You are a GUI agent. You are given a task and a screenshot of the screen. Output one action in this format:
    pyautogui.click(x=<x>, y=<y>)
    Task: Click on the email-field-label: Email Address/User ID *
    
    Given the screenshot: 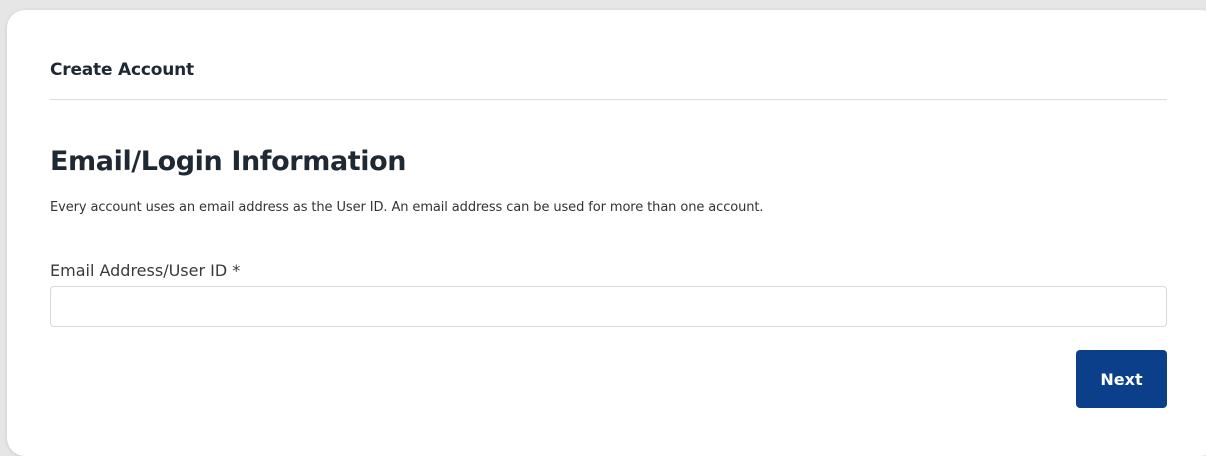 What is the action you would take?
    pyautogui.click(x=145, y=270)
    